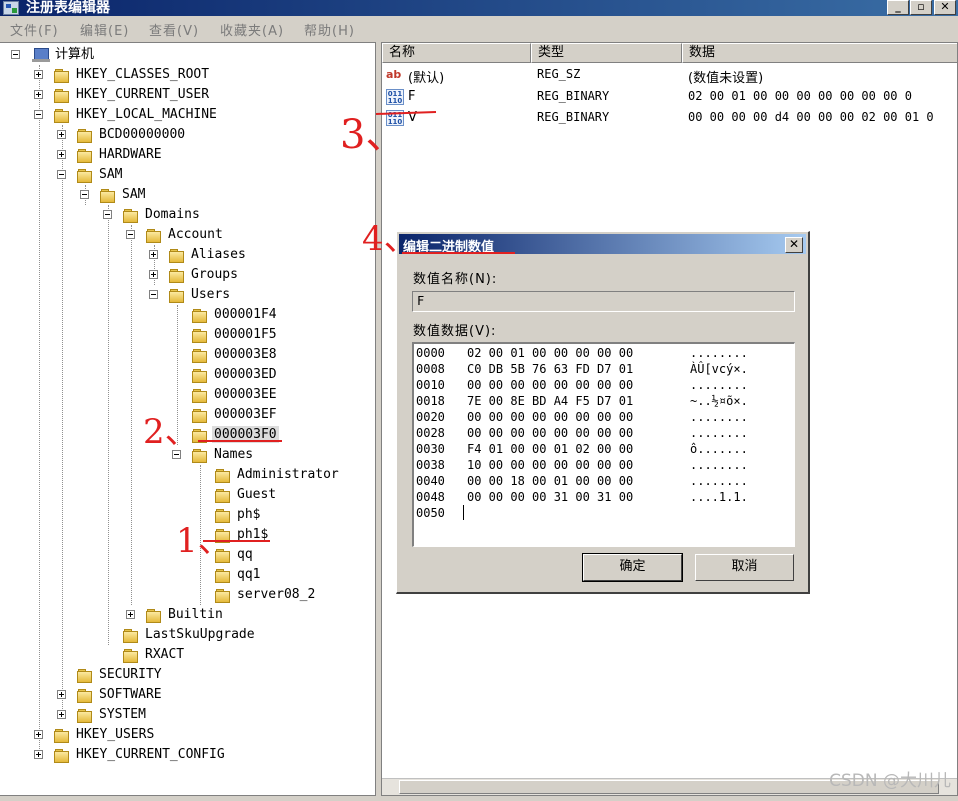 This screenshot has height=801, width=958. What do you see at coordinates (187, 555) in the screenshot?
I see `tree-node: qq` at bounding box center [187, 555].